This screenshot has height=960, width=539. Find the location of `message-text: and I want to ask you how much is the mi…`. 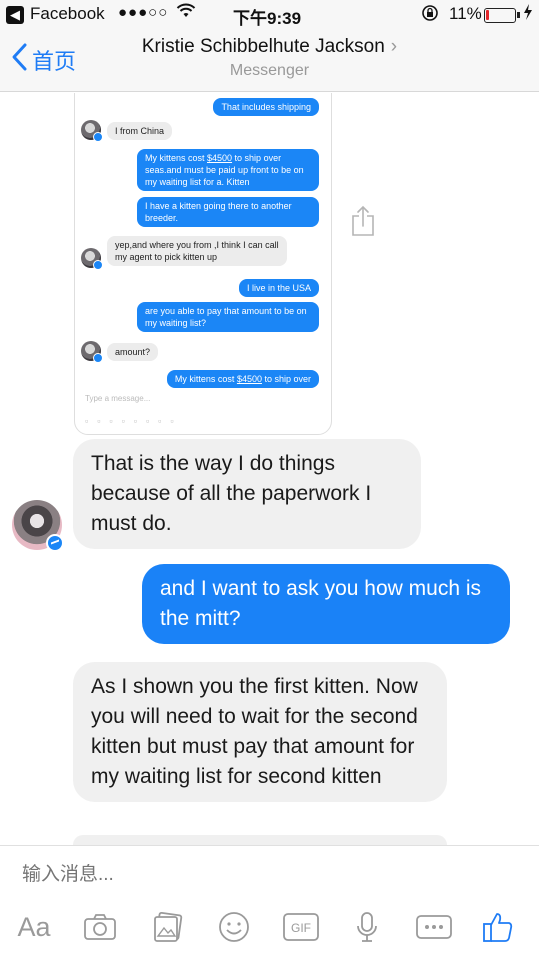

message-text: and I want to ask you how much is the mi… is located at coordinates (320, 603).